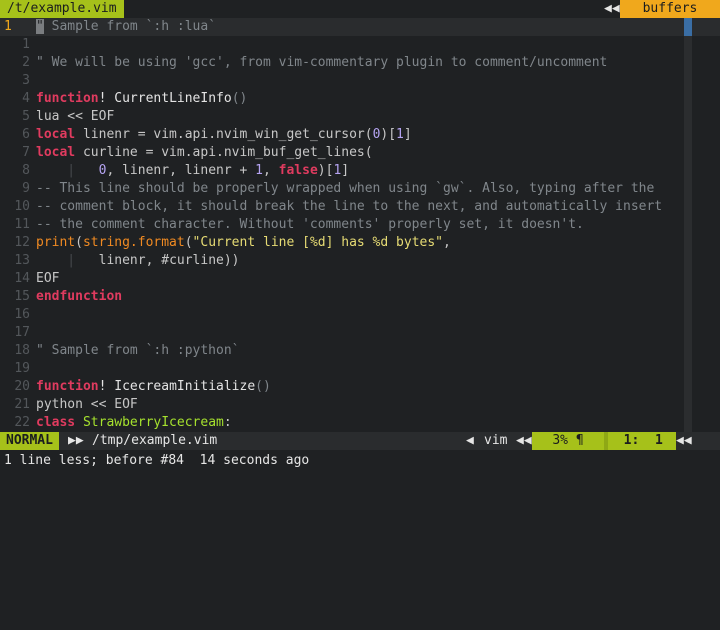  What do you see at coordinates (22, 260) in the screenshot?
I see `line-number: 13` at bounding box center [22, 260].